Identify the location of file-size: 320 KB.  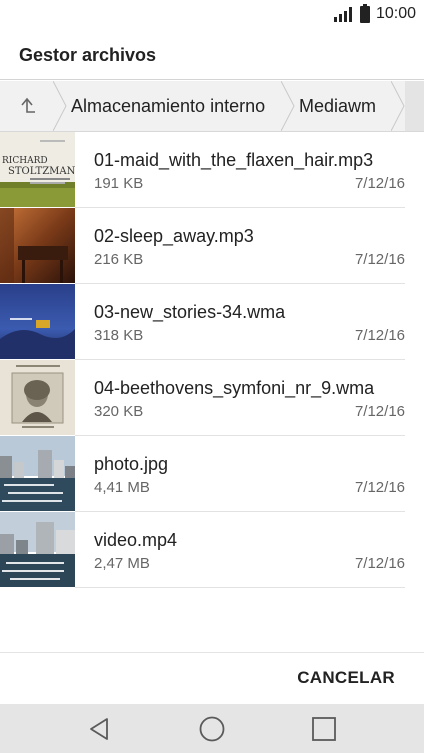
(119, 411).